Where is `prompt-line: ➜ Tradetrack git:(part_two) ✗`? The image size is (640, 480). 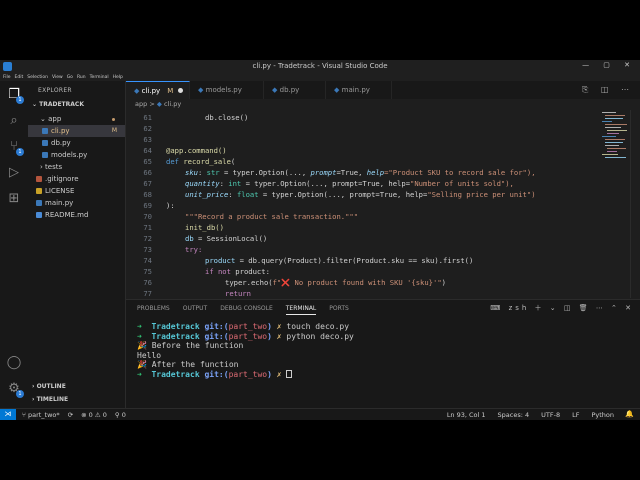
prompt-line: ➜ Tradetrack git:(part_two) ✗ is located at coordinates (215, 374).